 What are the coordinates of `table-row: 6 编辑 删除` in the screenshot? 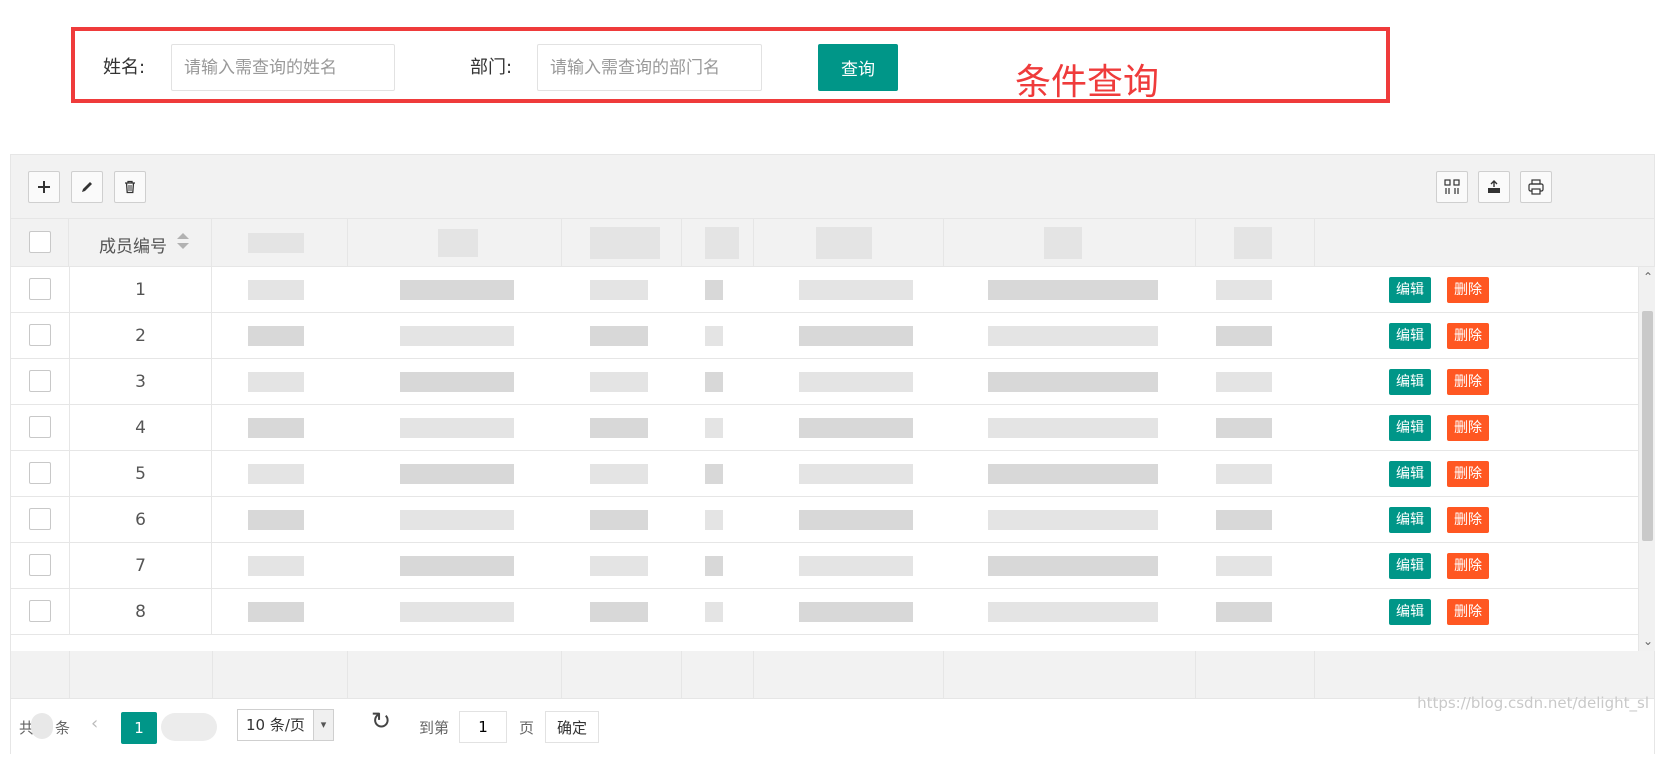 It's located at (832, 520).